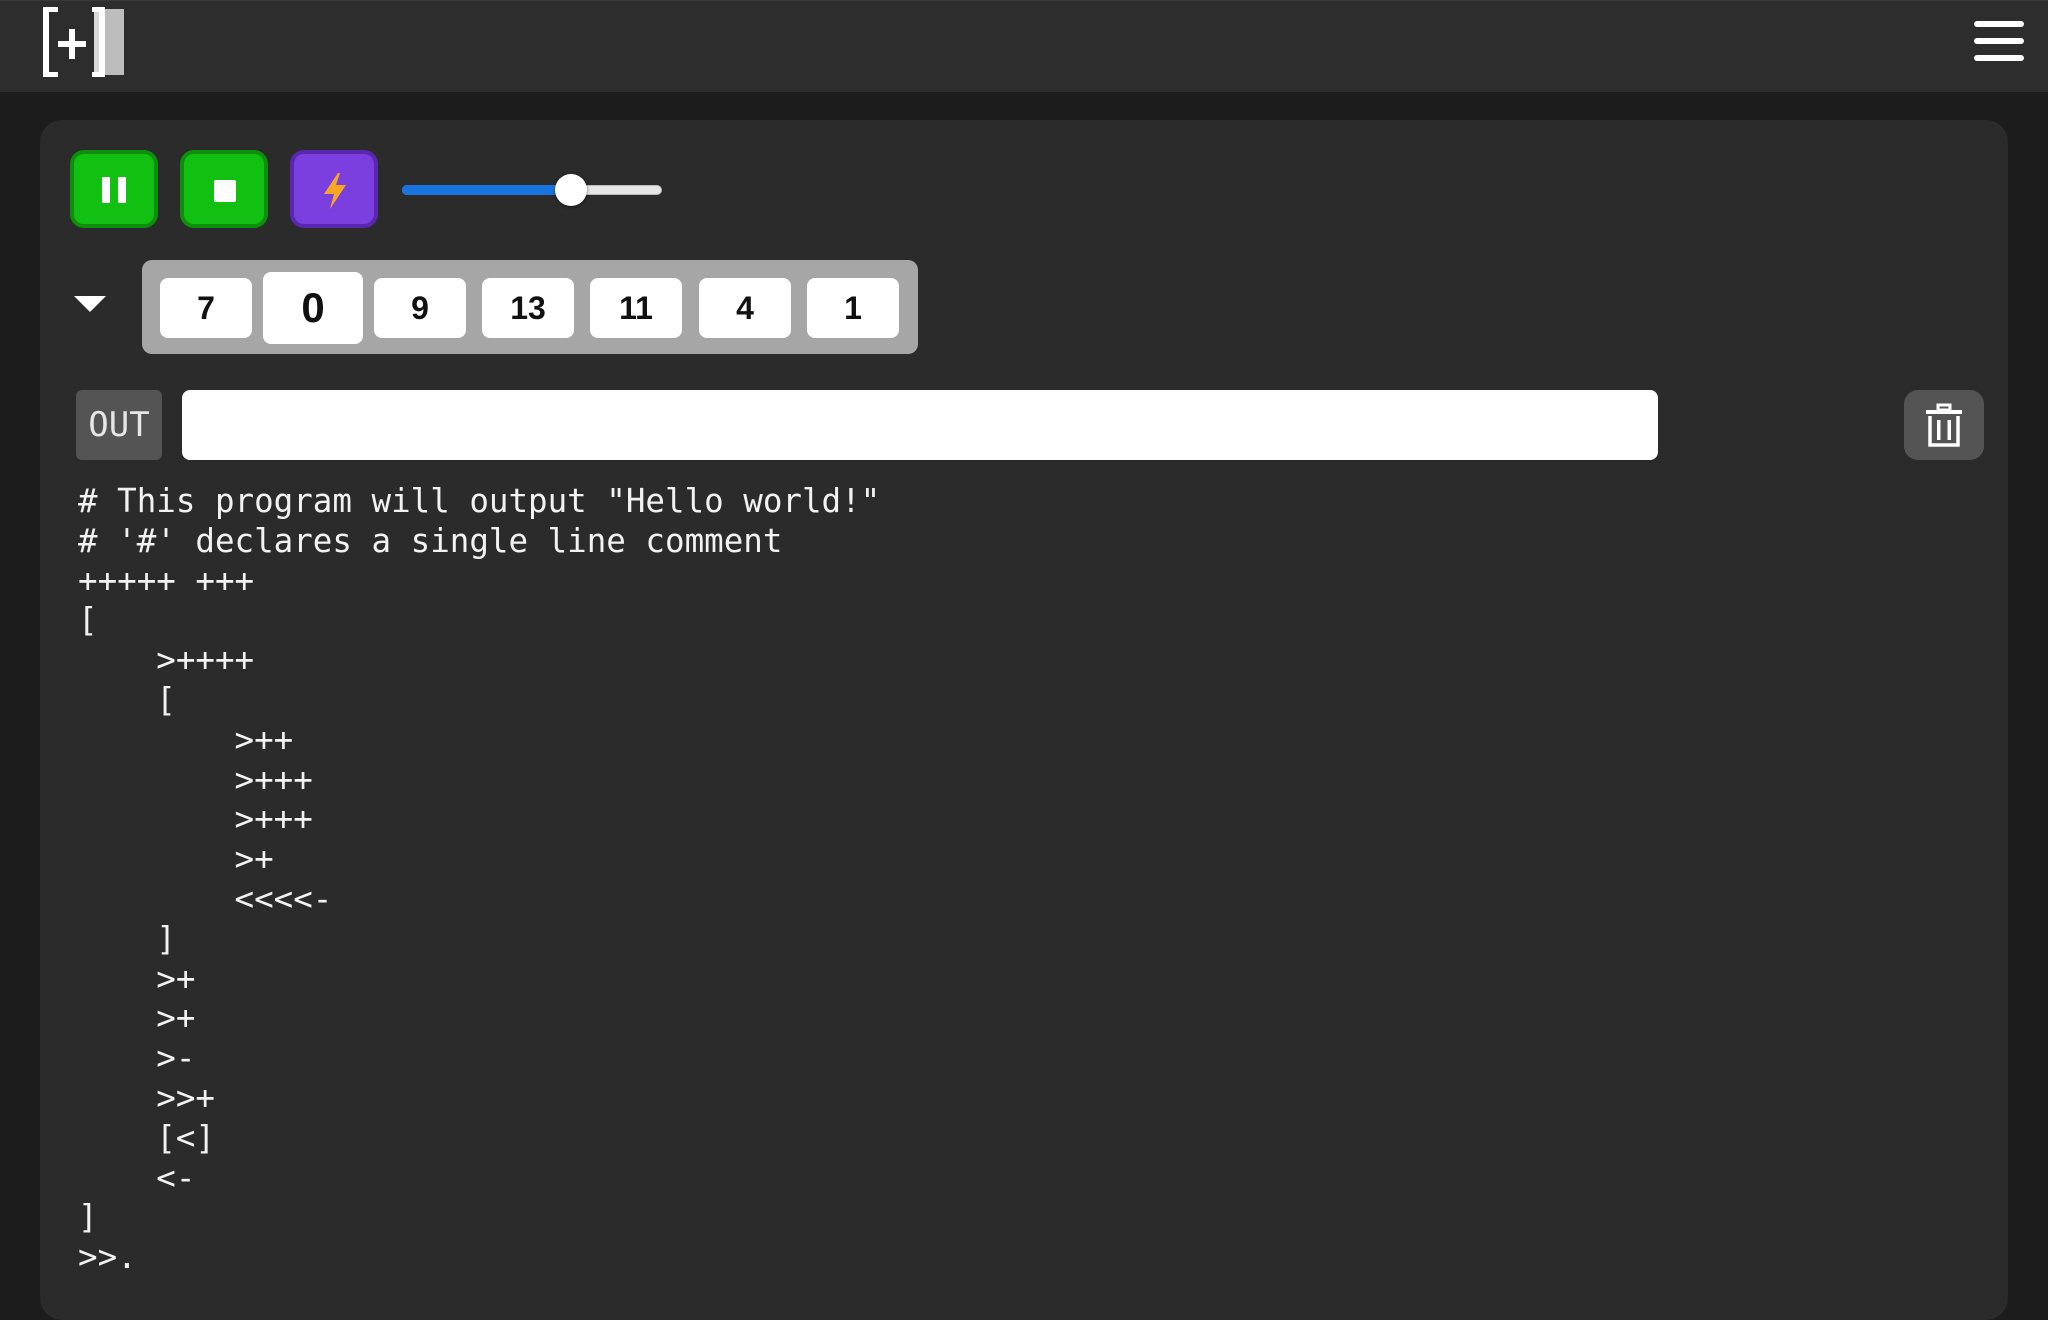  I want to click on tape-cell: 1, so click(853, 308).